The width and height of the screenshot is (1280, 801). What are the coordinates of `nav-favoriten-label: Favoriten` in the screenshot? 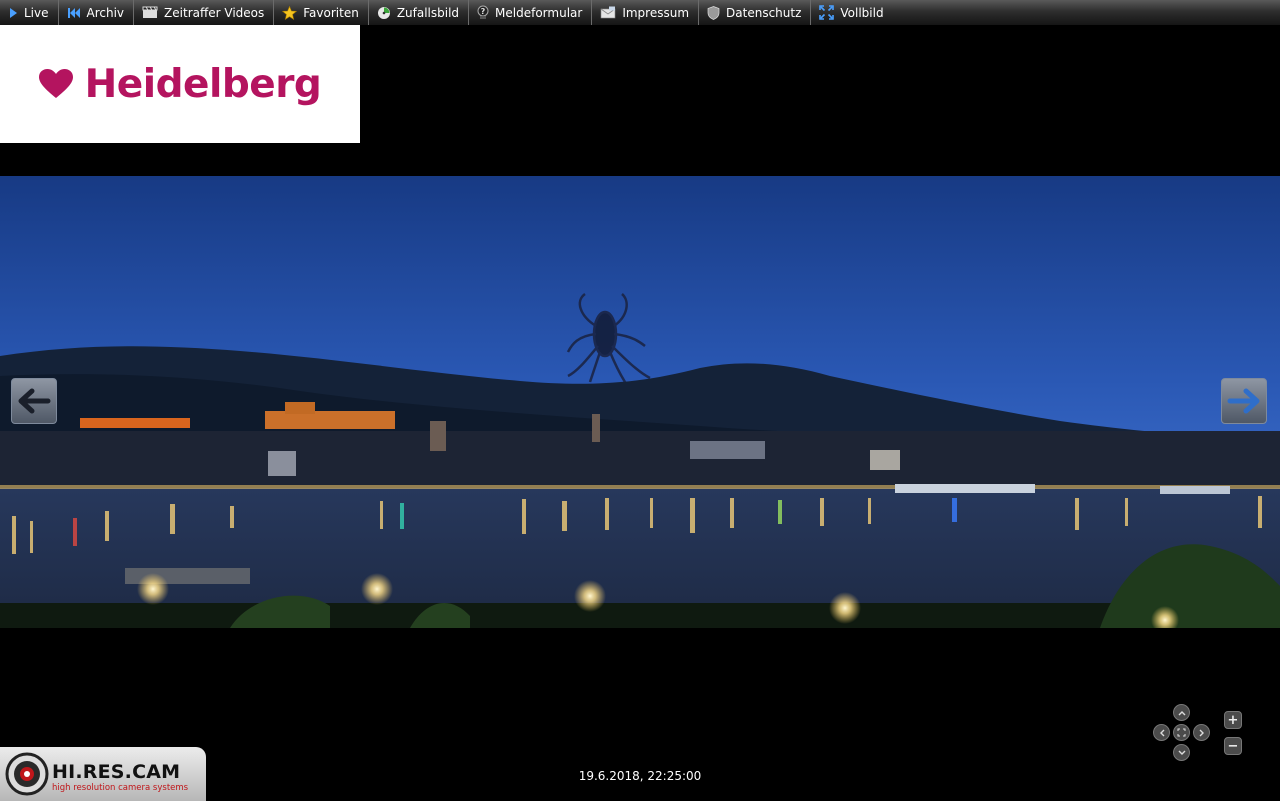 It's located at (331, 12).